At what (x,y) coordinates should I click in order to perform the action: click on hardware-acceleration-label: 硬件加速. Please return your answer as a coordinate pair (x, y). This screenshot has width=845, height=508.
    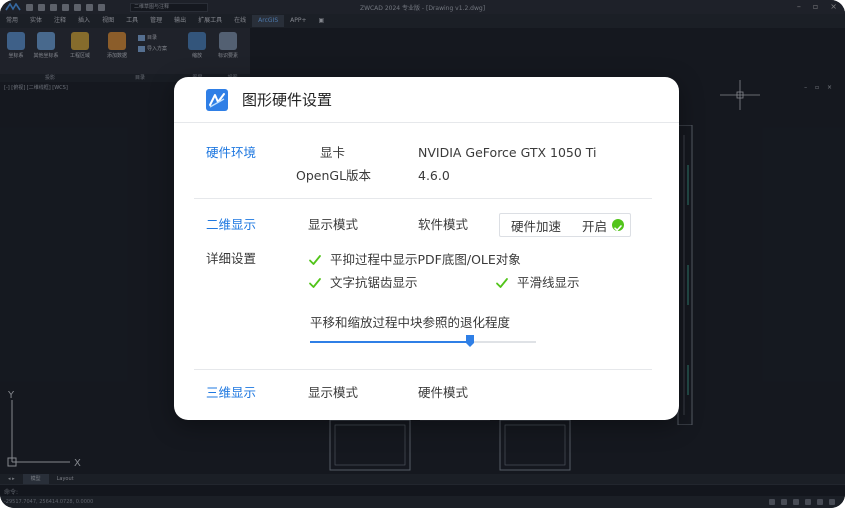
    Looking at the image, I should click on (536, 226).